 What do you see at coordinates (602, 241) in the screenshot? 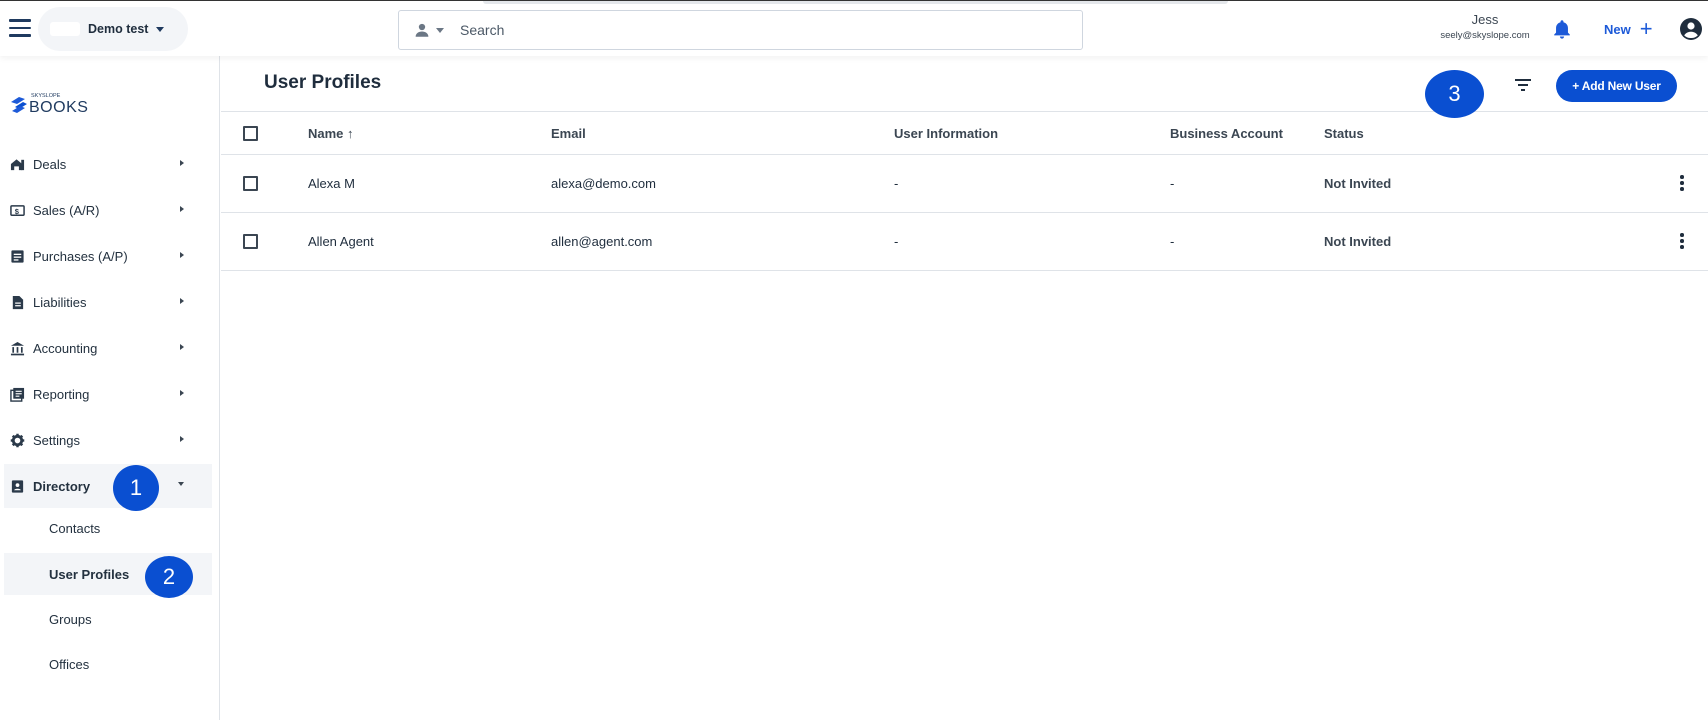
I see `cell-email: allen@agent.com` at bounding box center [602, 241].